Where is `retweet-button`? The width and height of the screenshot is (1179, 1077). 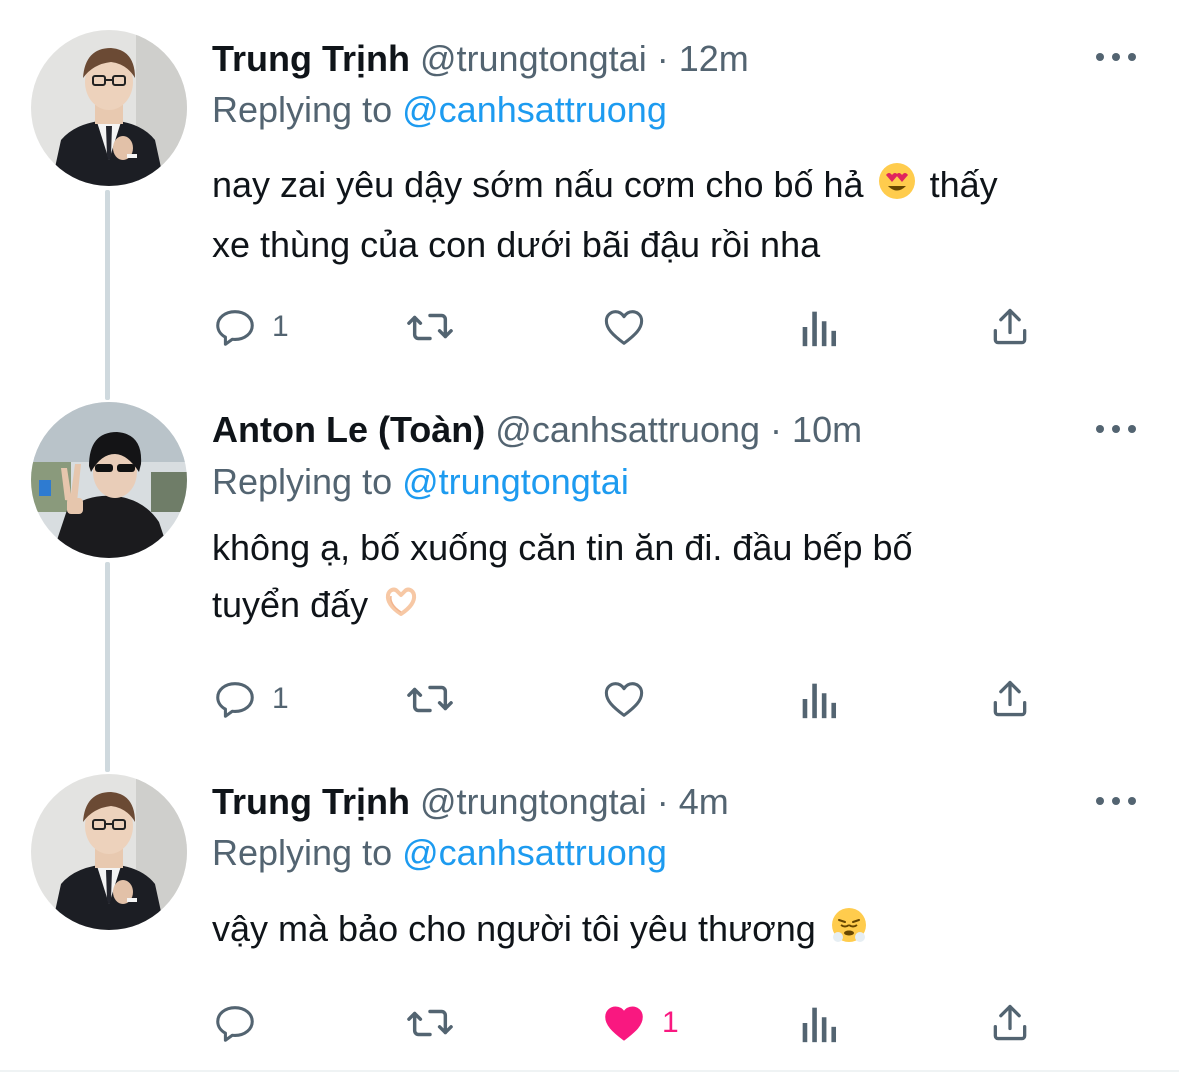 retweet-button is located at coordinates (437, 1023).